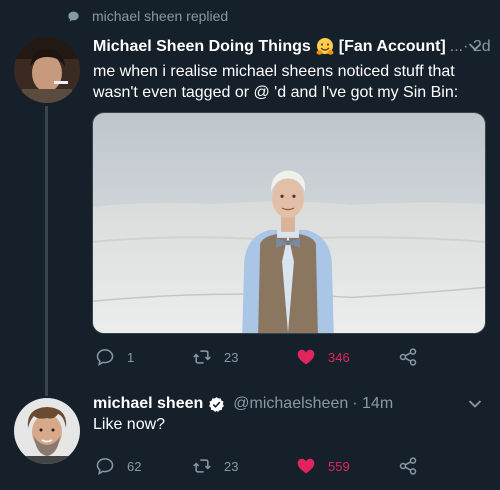 The image size is (500, 490). Describe the element at coordinates (131, 357) in the screenshot. I see `reply-count: 1` at that location.